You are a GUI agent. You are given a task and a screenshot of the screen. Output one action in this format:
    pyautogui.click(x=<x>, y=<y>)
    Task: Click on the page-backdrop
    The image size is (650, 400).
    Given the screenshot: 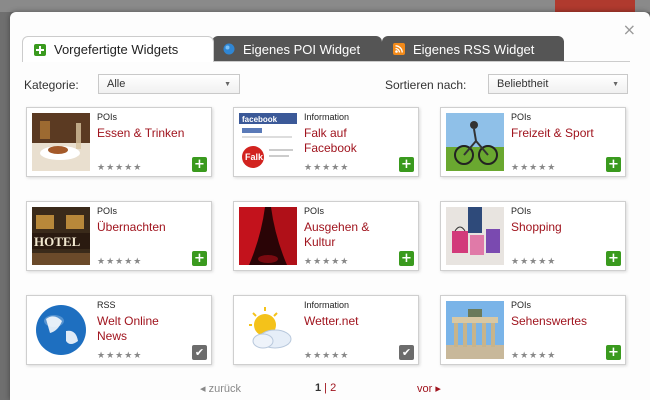 What is the action you would take?
    pyautogui.click(x=325, y=6)
    